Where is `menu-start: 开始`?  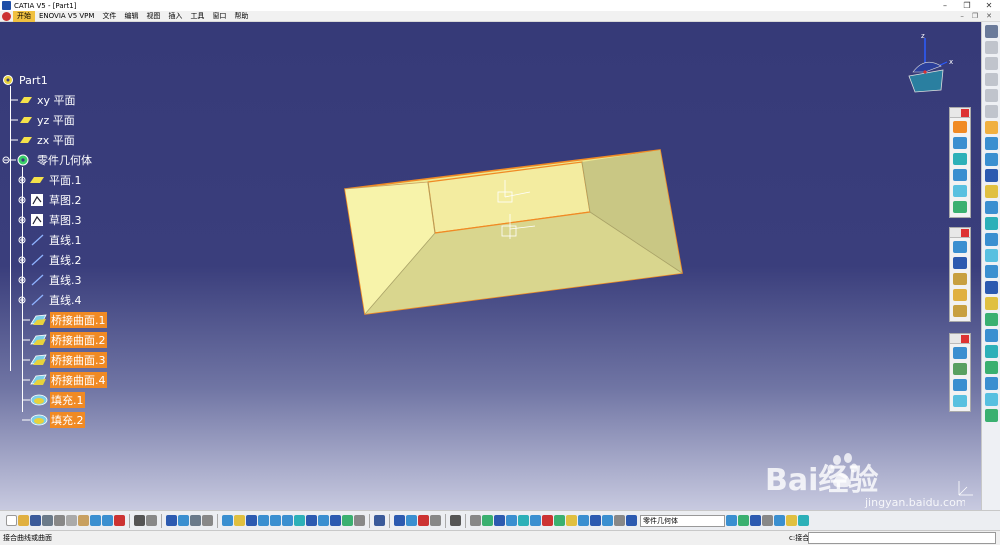
menu-start: 开始 is located at coordinates (24, 16).